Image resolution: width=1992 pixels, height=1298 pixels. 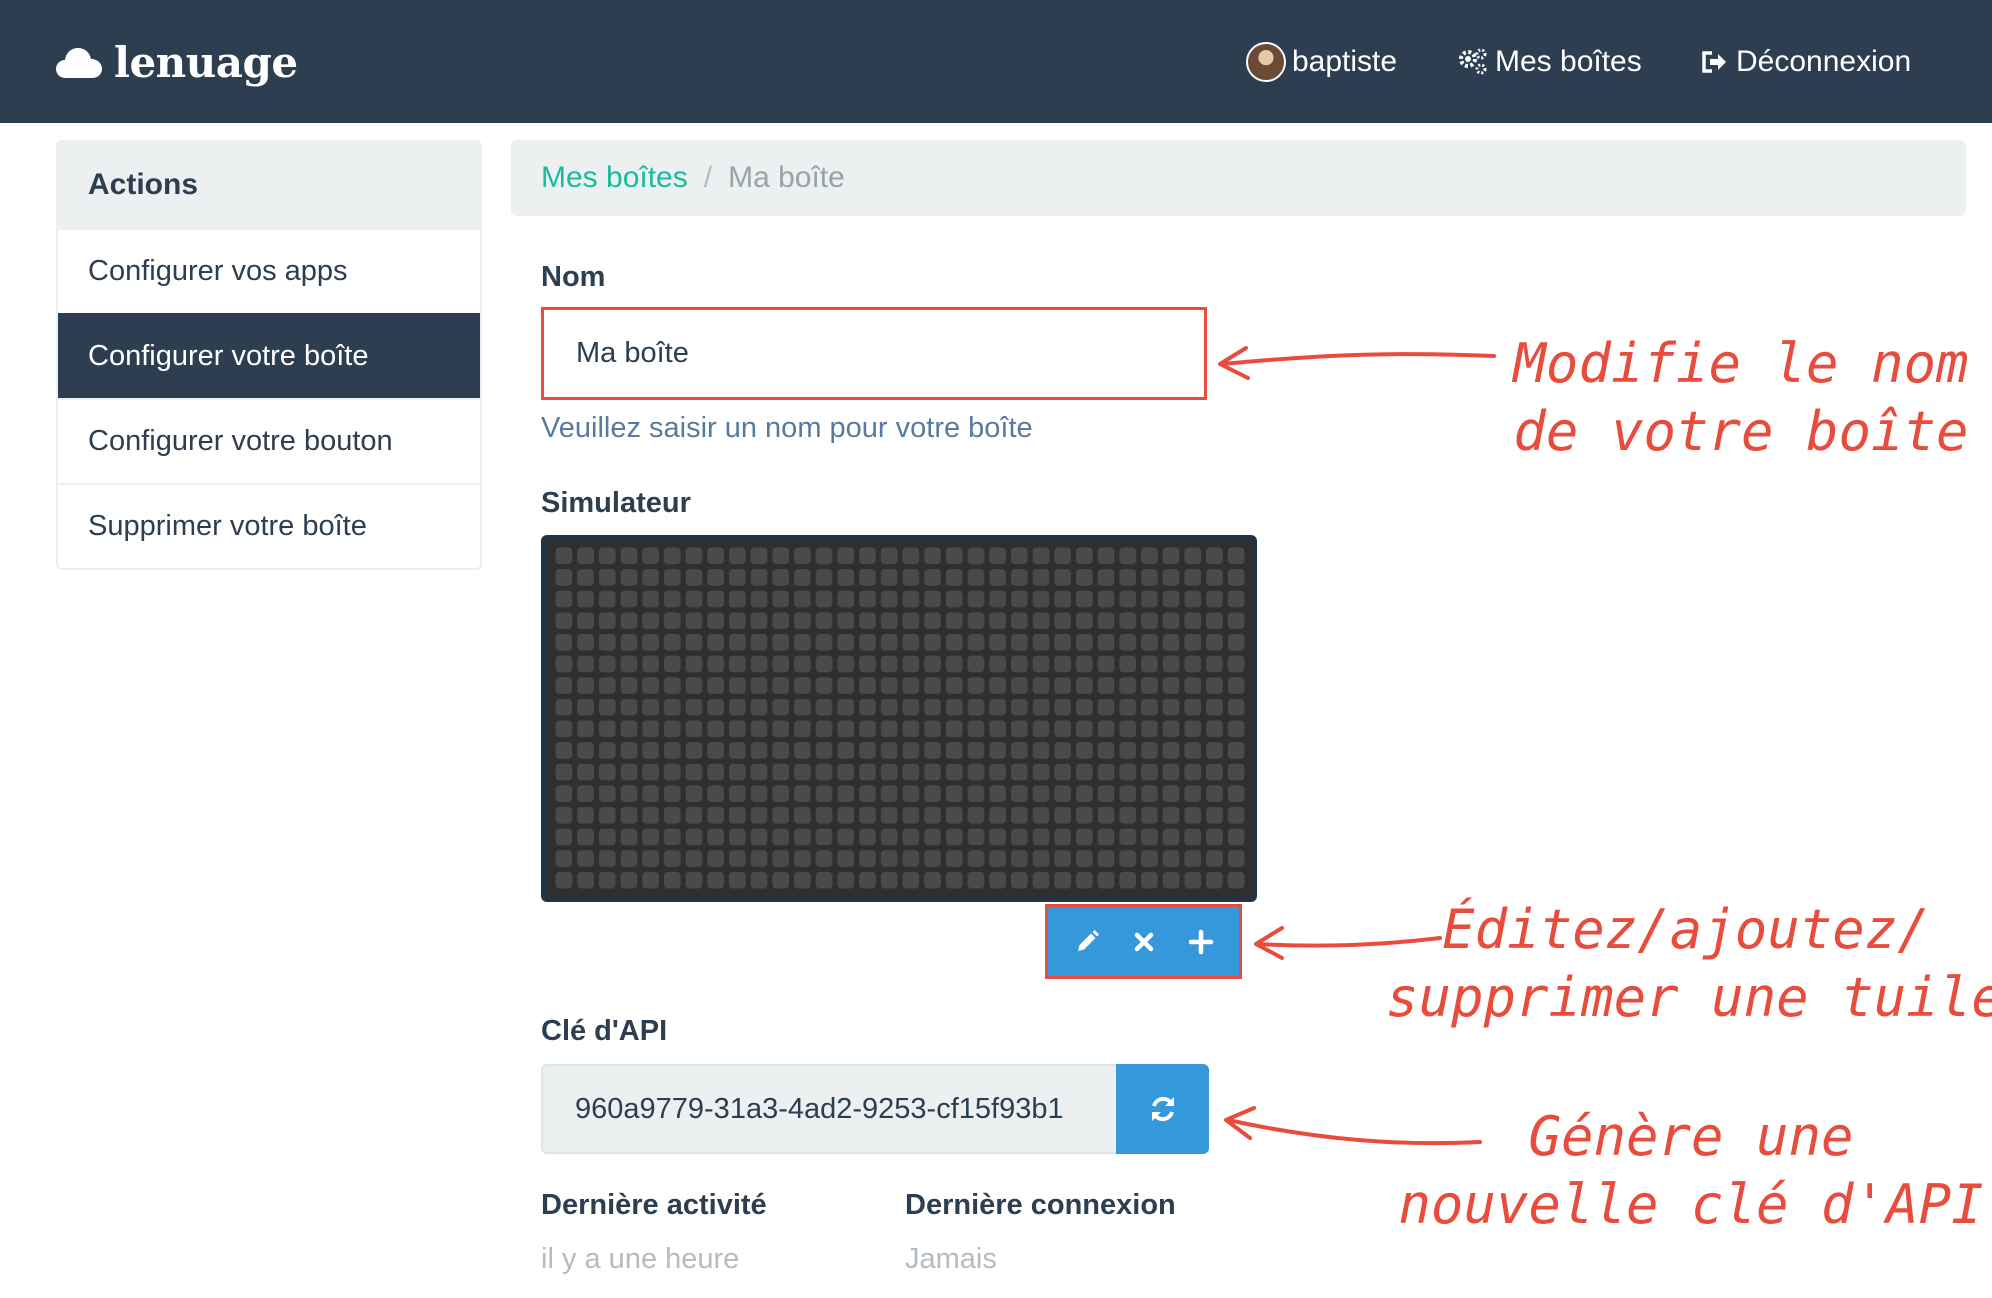 What do you see at coordinates (269, 525) in the screenshot?
I see `sidebar-item-delete-box: Supprimer votre boîte` at bounding box center [269, 525].